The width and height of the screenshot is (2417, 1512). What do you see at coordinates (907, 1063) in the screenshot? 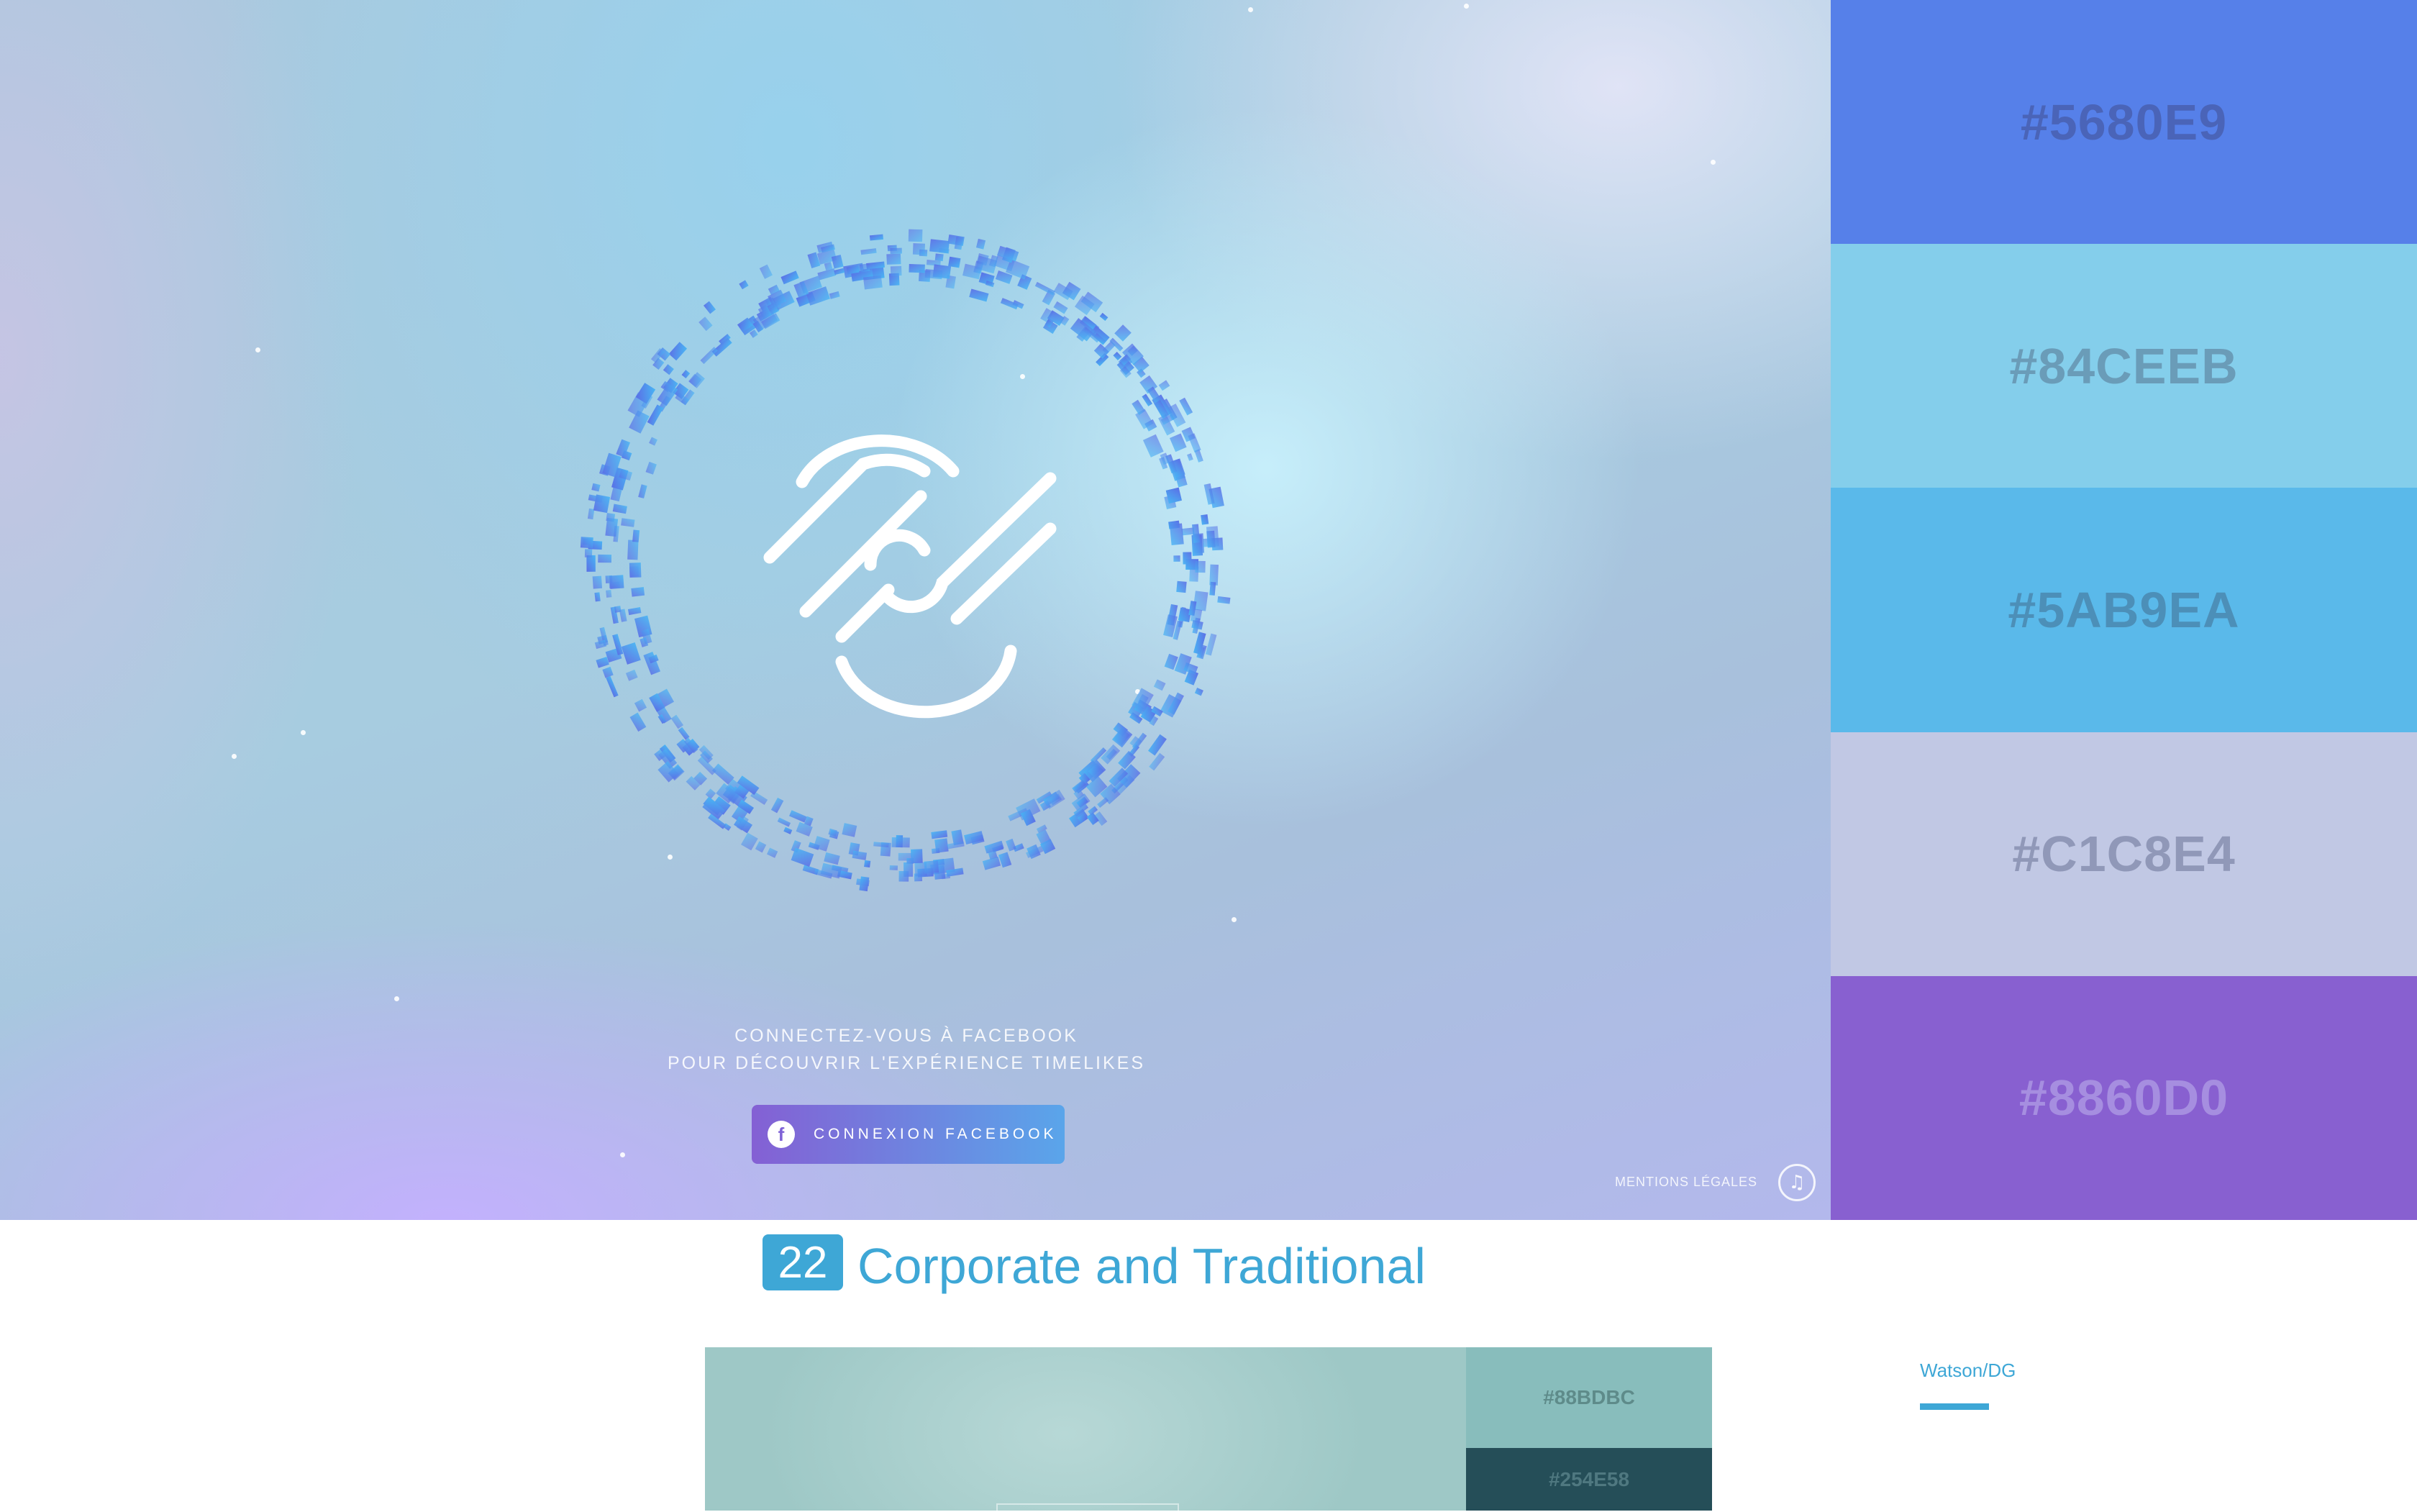
I see `login-prompt-line-2: POUR DÉCOUVRIR L'EXPÉRIENCE TIMELIKES` at bounding box center [907, 1063].